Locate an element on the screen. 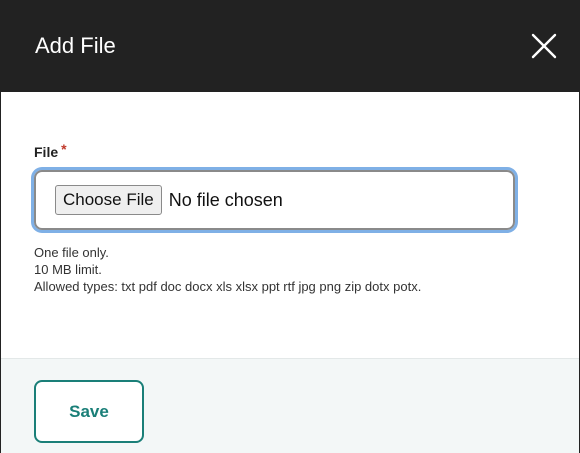  file-field-label: File * is located at coordinates (50, 150).